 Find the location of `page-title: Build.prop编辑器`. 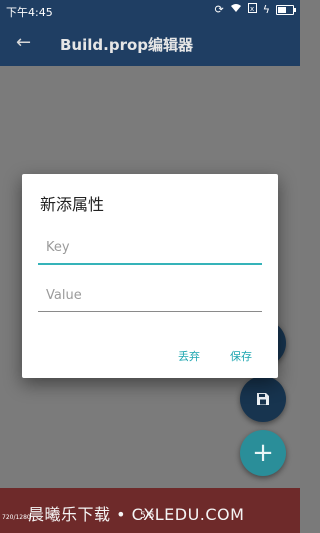

page-title: Build.prop编辑器 is located at coordinates (127, 45).